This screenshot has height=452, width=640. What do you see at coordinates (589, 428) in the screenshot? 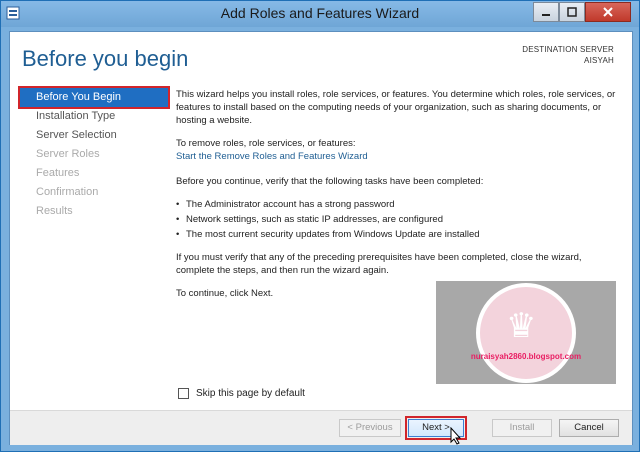
I see `cancel-button: Cancel` at bounding box center [589, 428].